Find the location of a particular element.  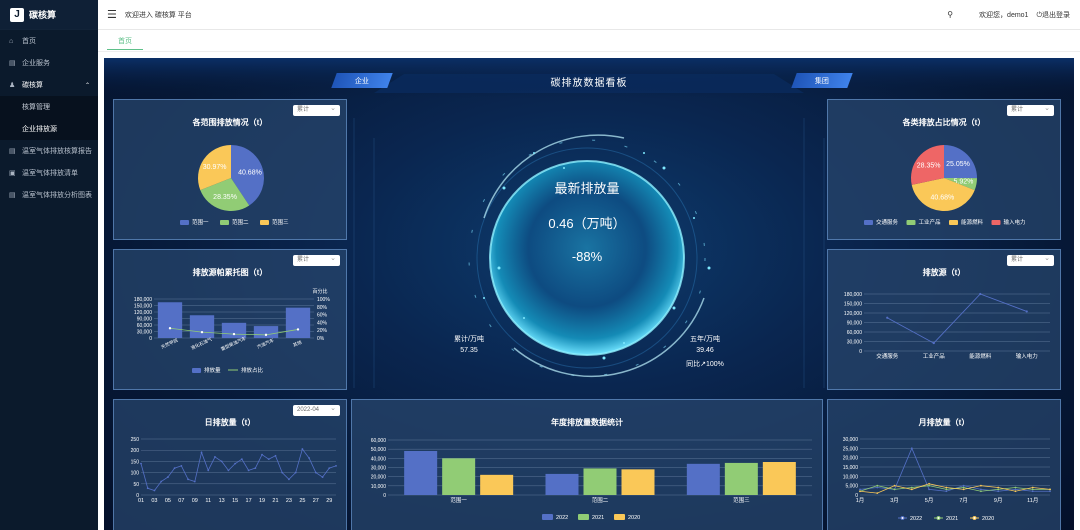

user-greeting: 欢迎您，demo1 is located at coordinates (1003, 15).